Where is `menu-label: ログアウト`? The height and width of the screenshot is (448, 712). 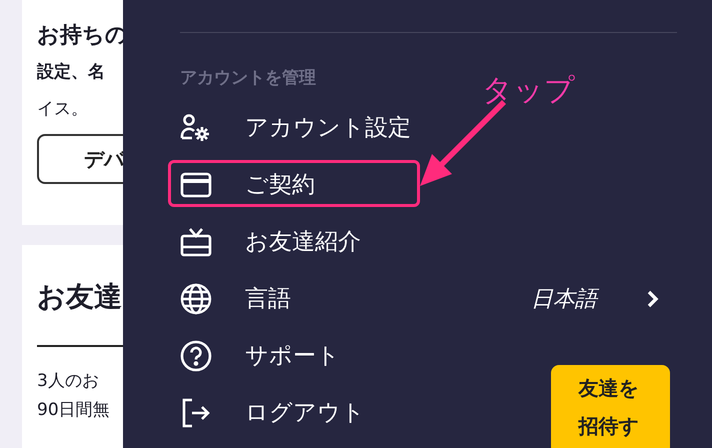
menu-label: ログアウト is located at coordinates (305, 413).